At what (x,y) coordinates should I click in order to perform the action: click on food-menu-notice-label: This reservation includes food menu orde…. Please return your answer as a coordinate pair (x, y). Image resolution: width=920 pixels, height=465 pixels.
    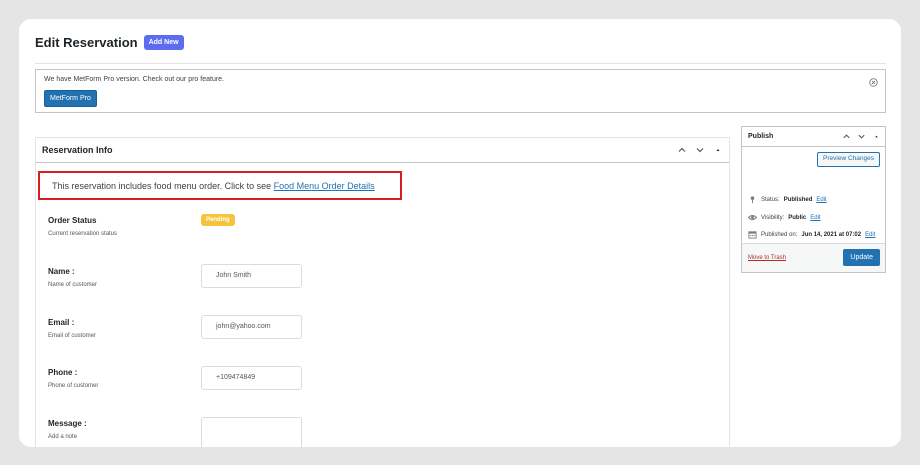
    Looking at the image, I should click on (163, 186).